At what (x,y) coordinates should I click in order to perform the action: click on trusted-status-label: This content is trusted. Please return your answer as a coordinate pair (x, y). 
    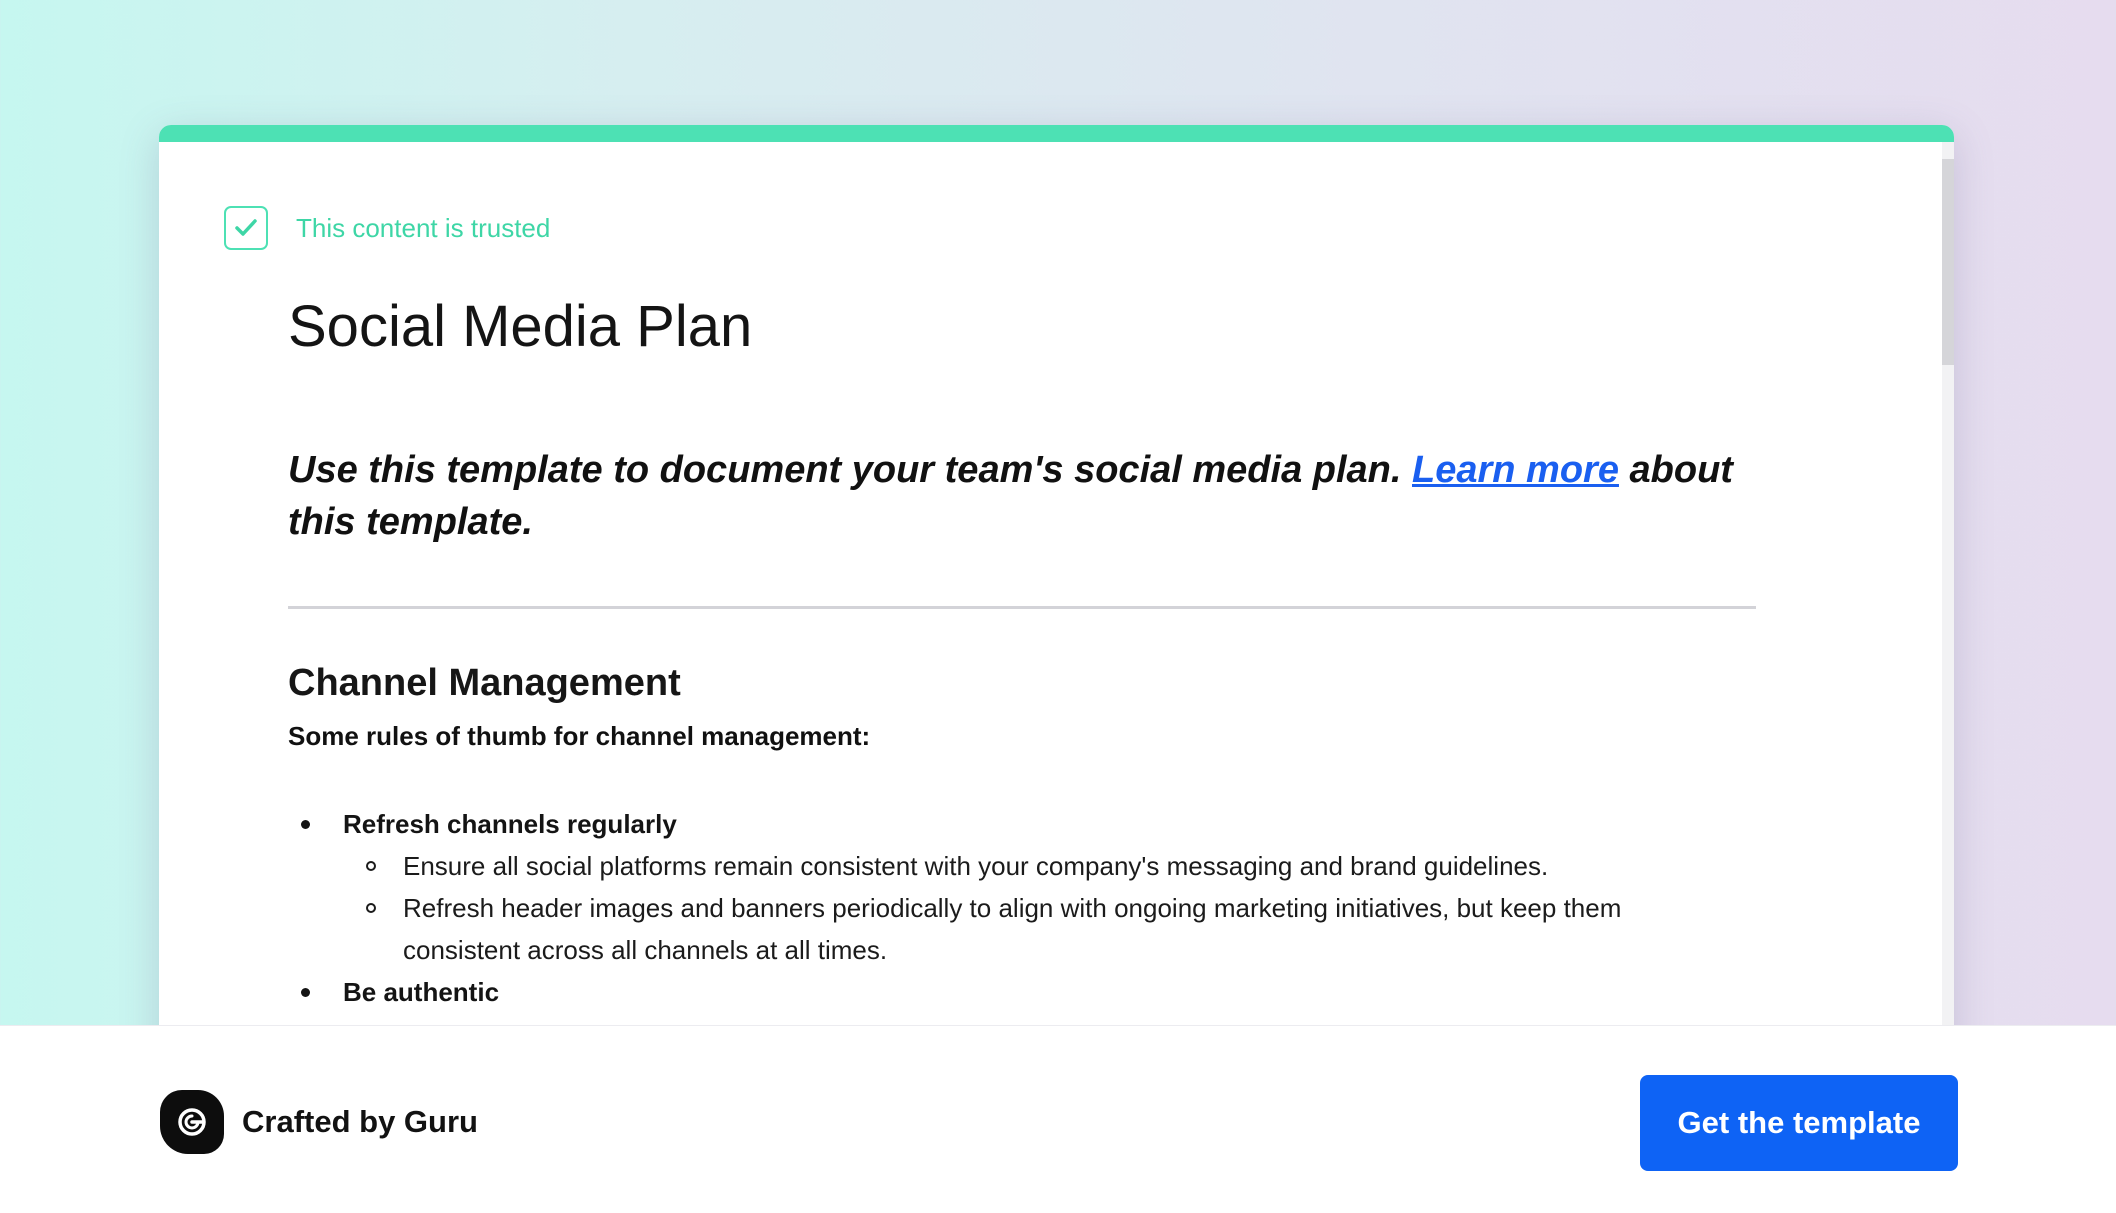
    Looking at the image, I should click on (423, 228).